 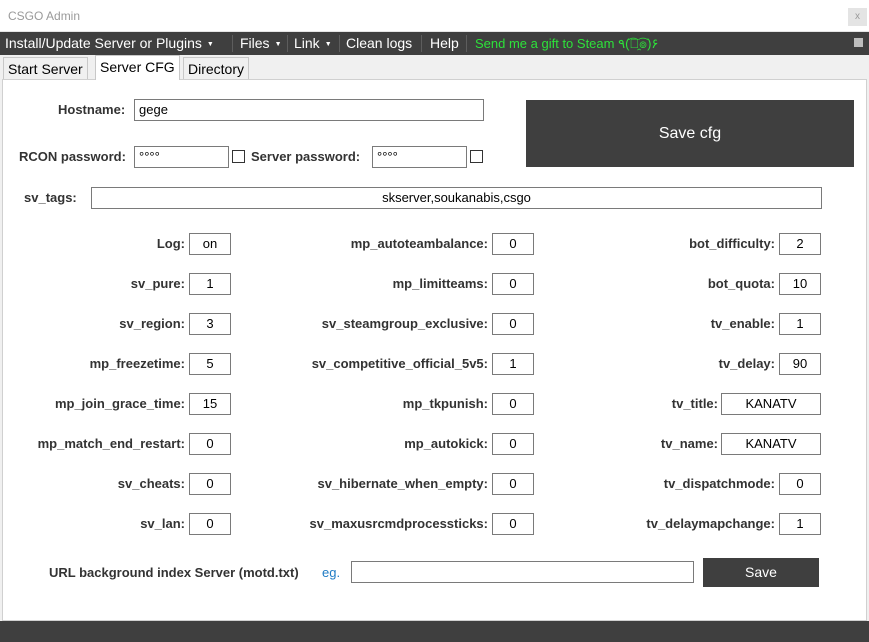 What do you see at coordinates (210, 284) in the screenshot?
I see `sv-pure-input: 1` at bounding box center [210, 284].